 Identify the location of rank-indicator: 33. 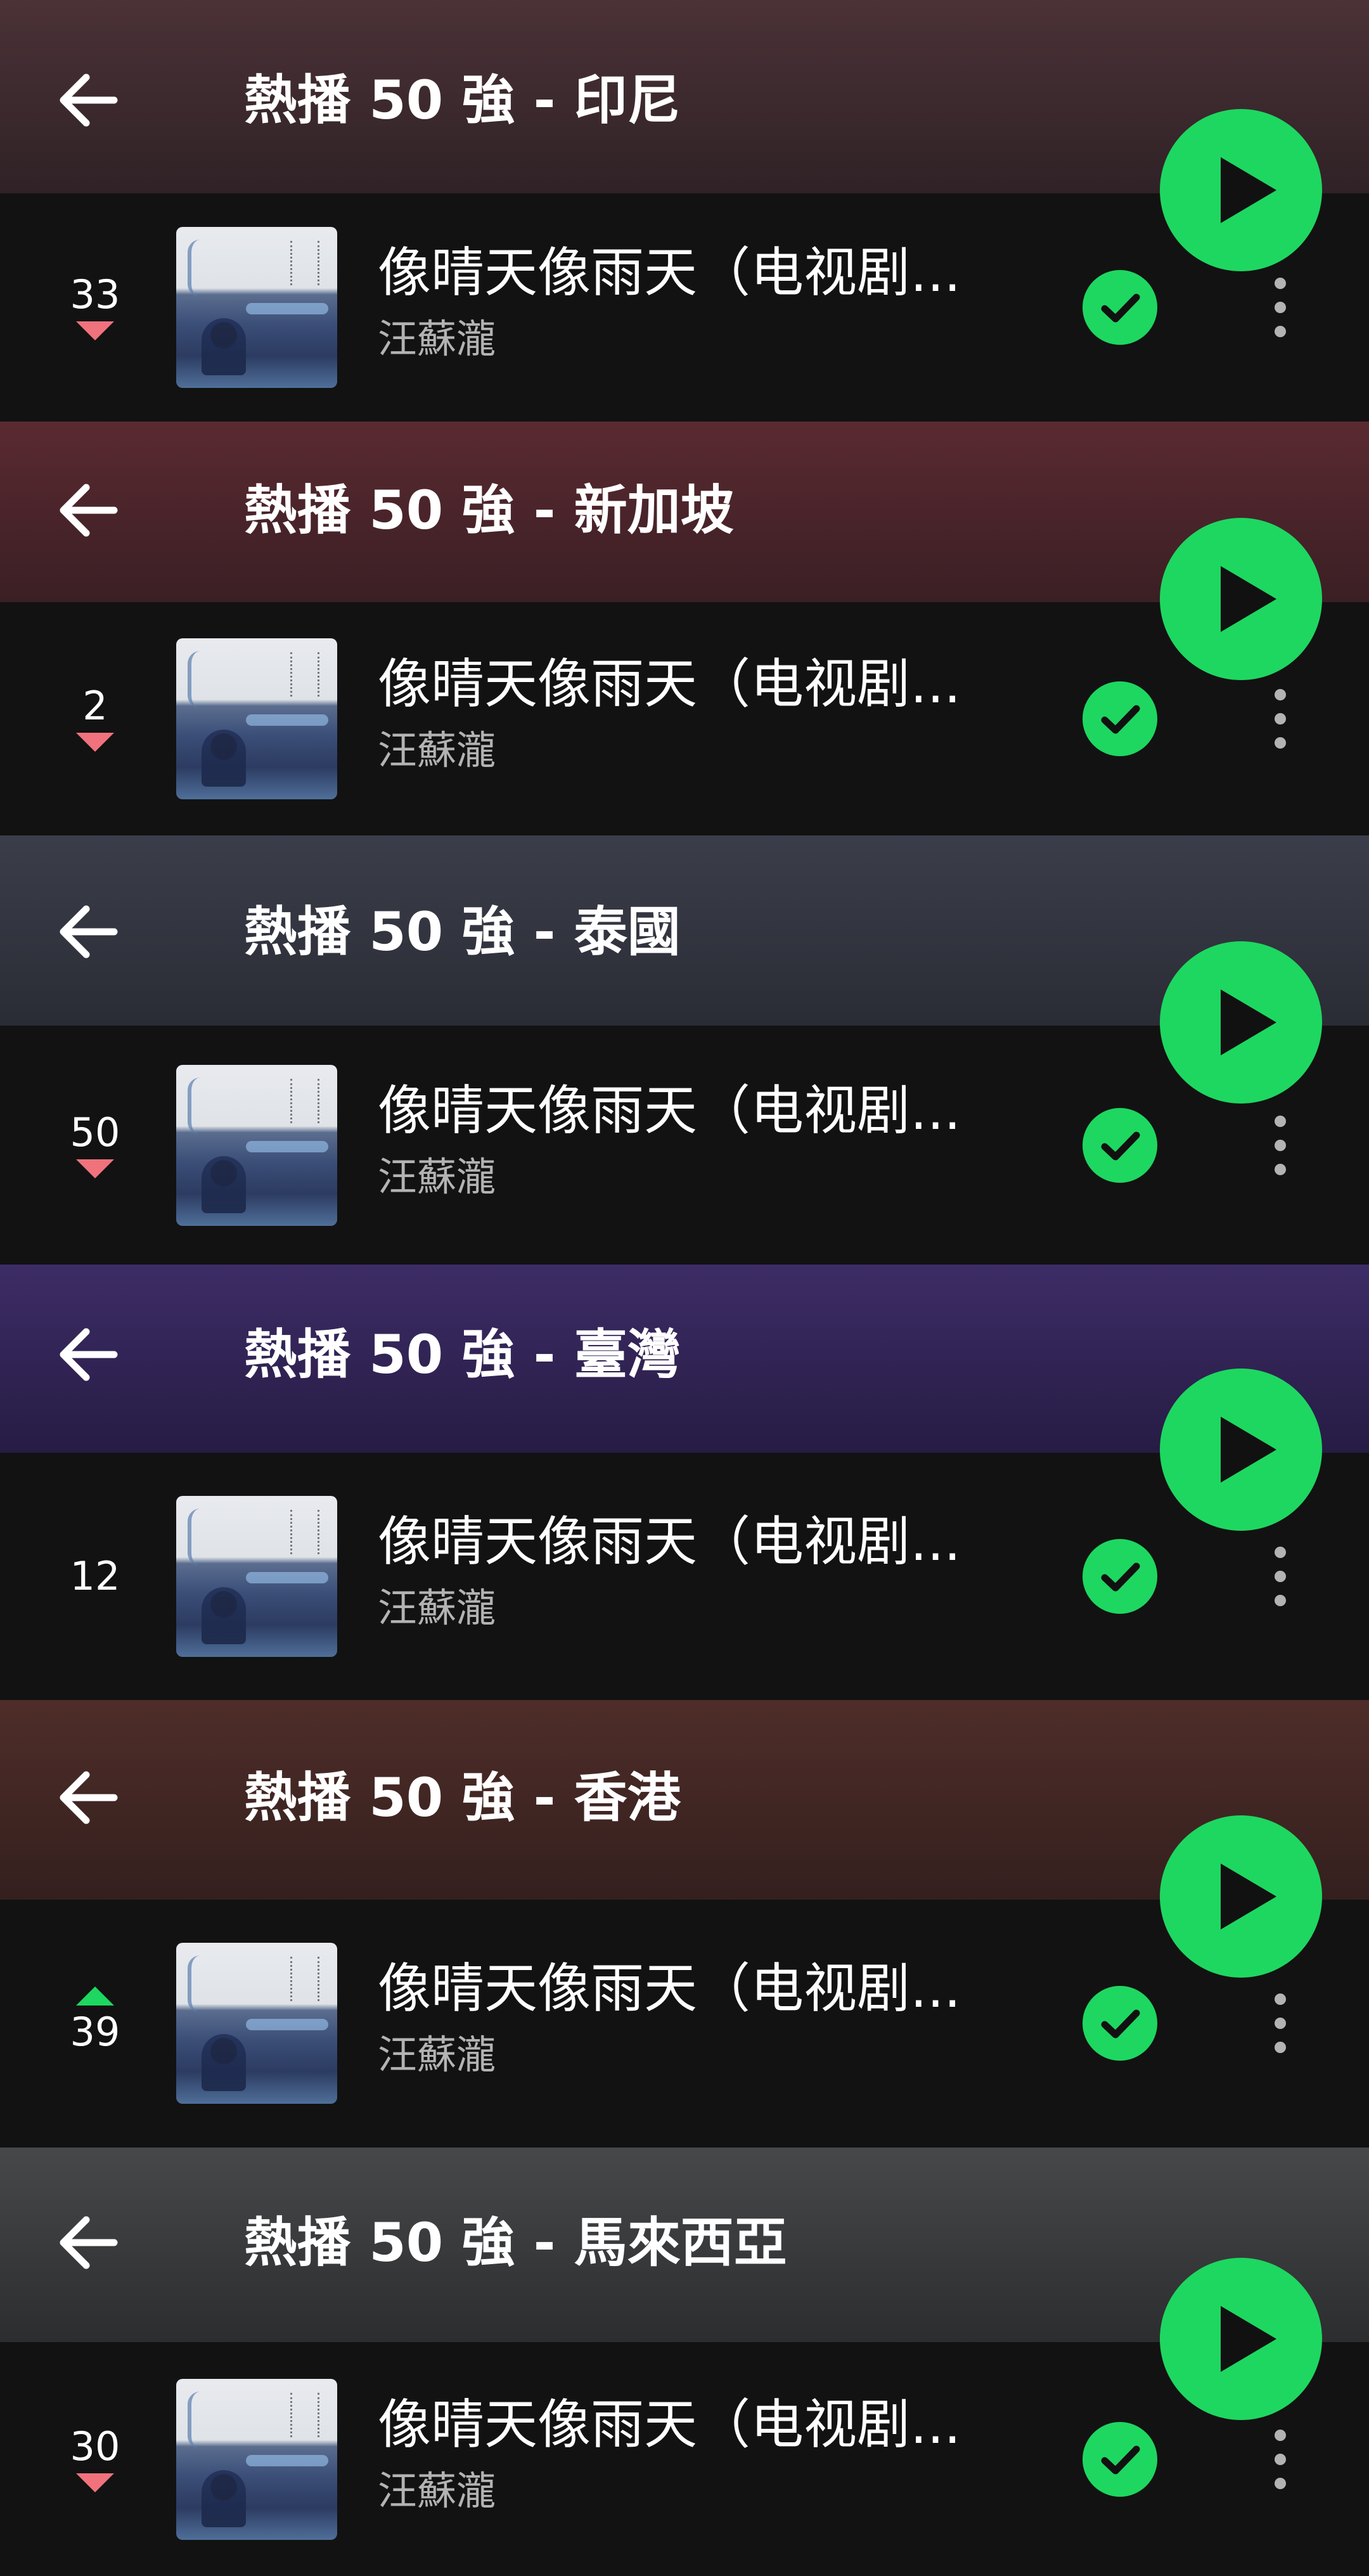
(95, 305).